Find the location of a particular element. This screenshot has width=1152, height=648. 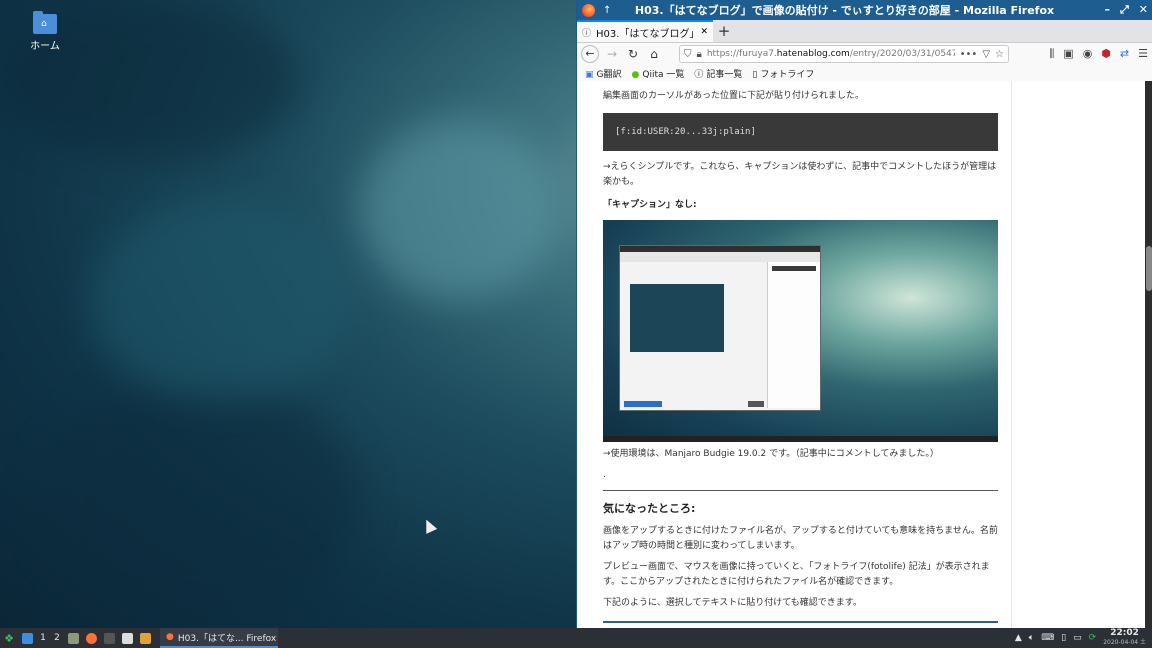

file-manager-launcher is located at coordinates (73, 638).